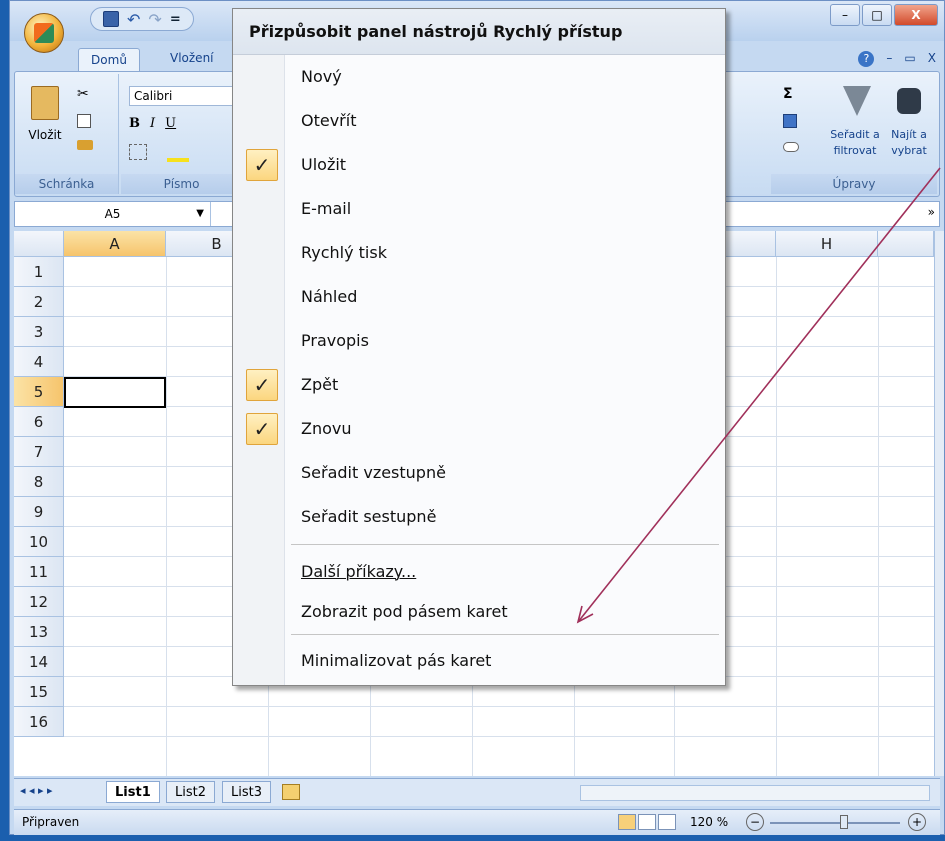 This screenshot has height=841, width=945. What do you see at coordinates (45, 123) in the screenshot?
I see `paste-button: Vložit` at bounding box center [45, 123].